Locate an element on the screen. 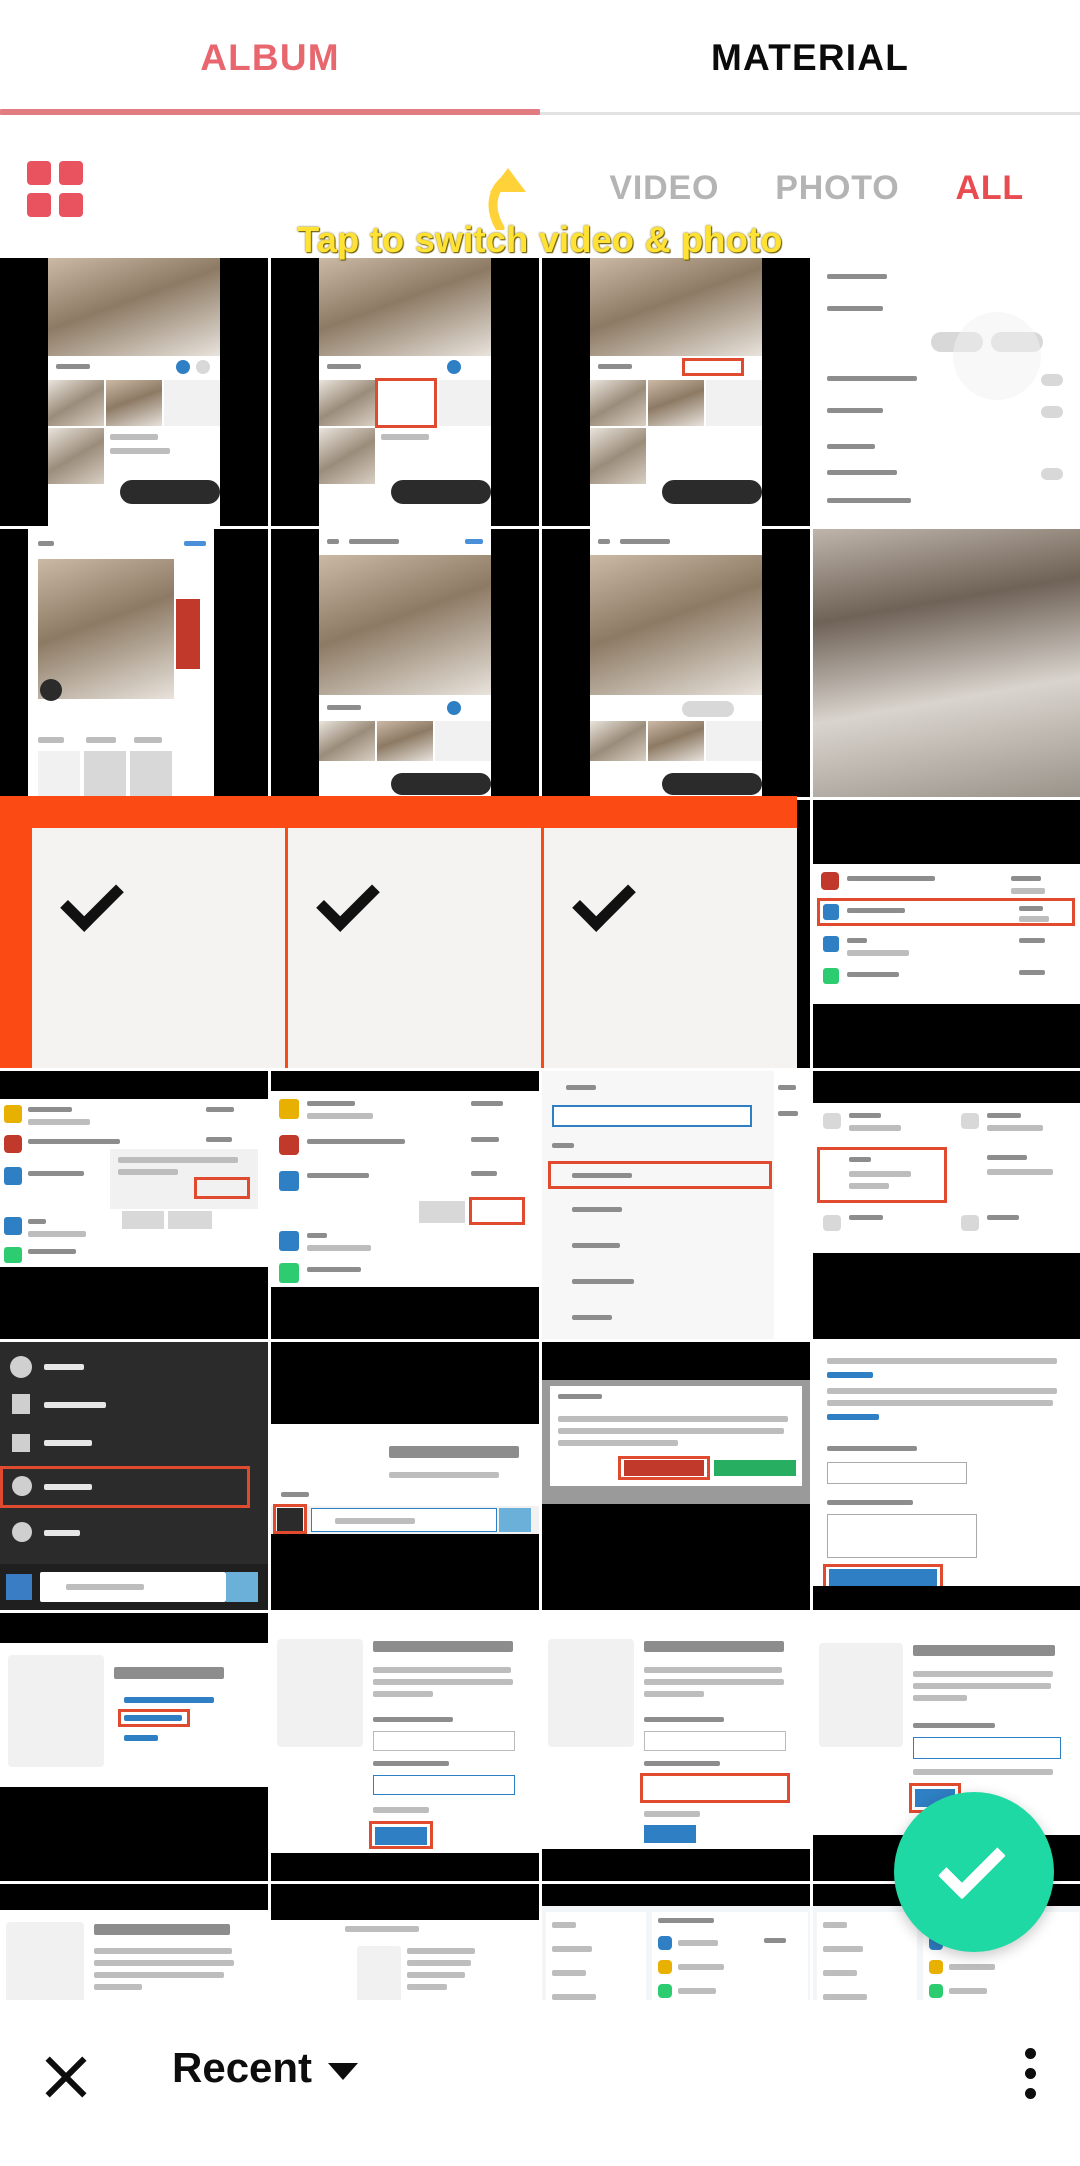 This screenshot has height=2166, width=1080. hint-tooltip-text: Tap to switch video & photo is located at coordinates (540, 239).